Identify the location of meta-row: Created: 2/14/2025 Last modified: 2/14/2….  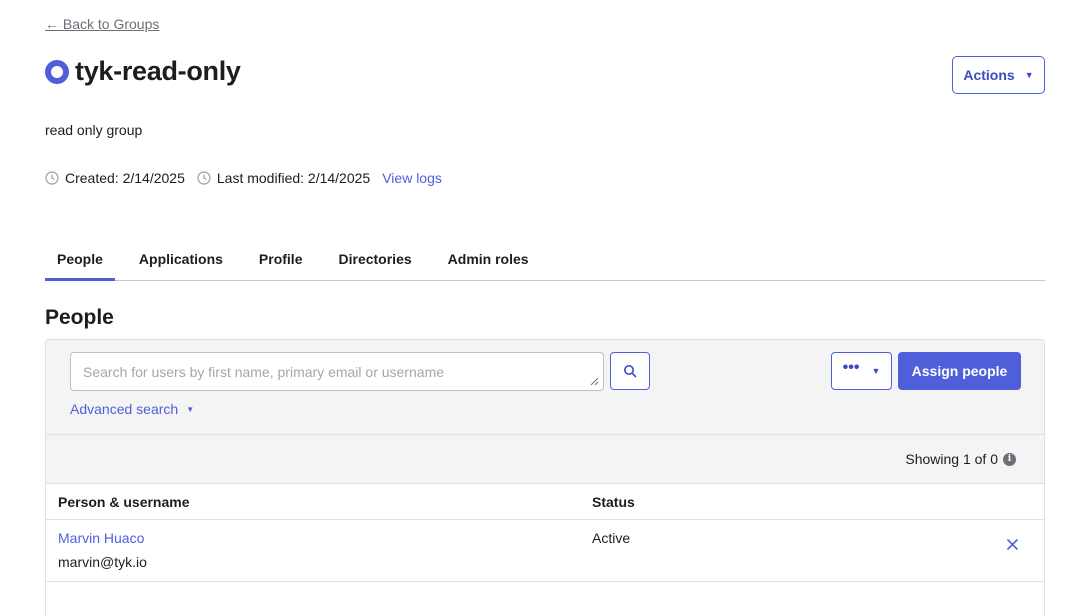
(243, 178).